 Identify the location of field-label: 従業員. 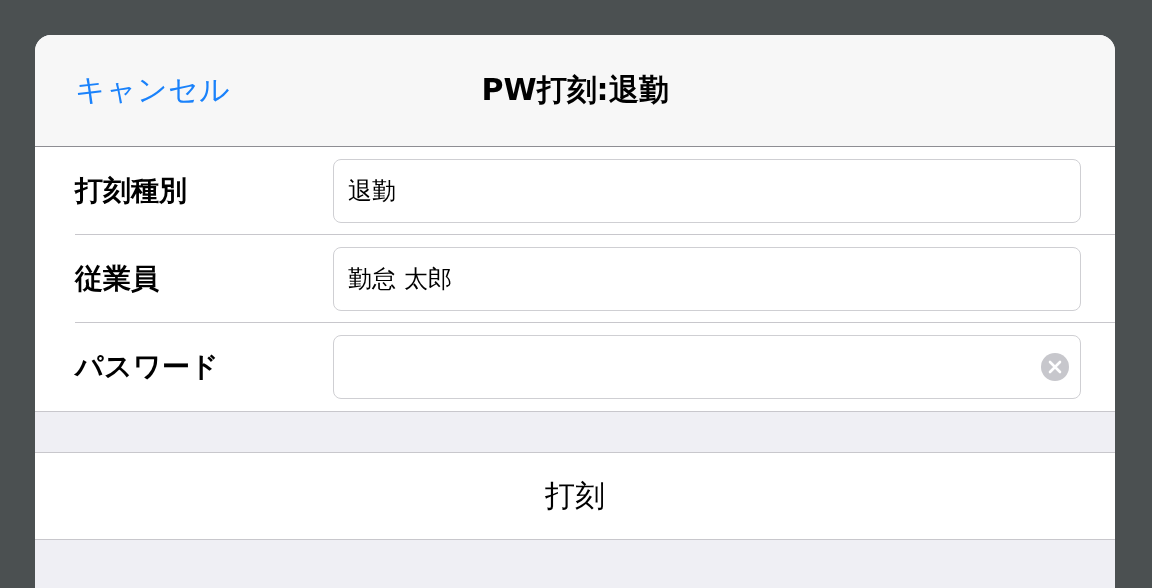
(117, 278).